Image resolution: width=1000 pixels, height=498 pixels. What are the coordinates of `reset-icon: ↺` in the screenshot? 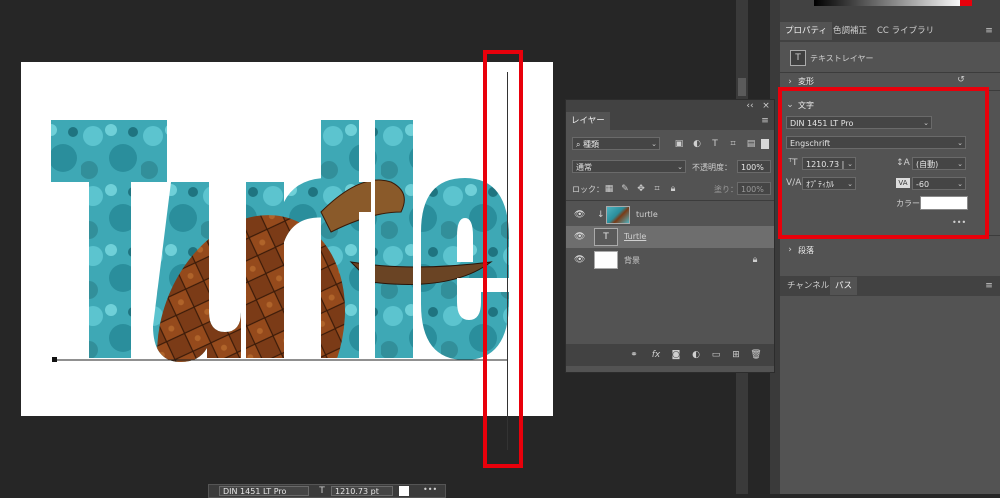 It's located at (961, 80).